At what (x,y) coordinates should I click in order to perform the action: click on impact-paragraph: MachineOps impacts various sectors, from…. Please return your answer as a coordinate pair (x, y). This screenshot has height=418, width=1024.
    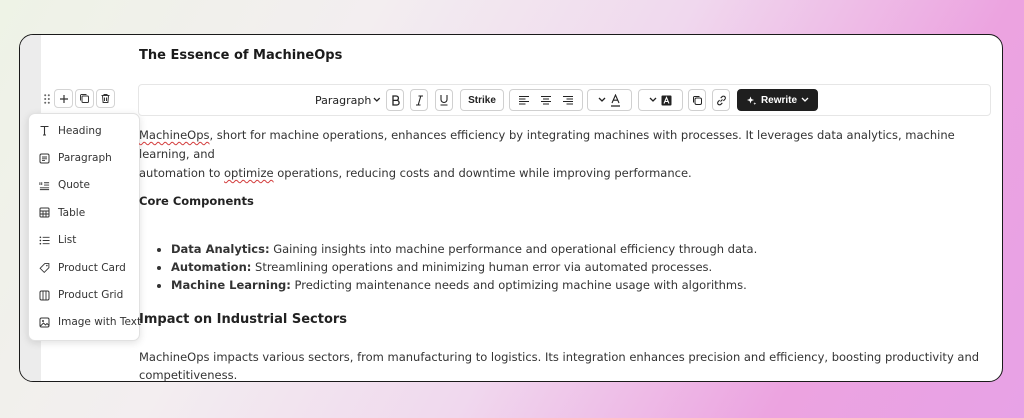
    Looking at the image, I should click on (564, 364).